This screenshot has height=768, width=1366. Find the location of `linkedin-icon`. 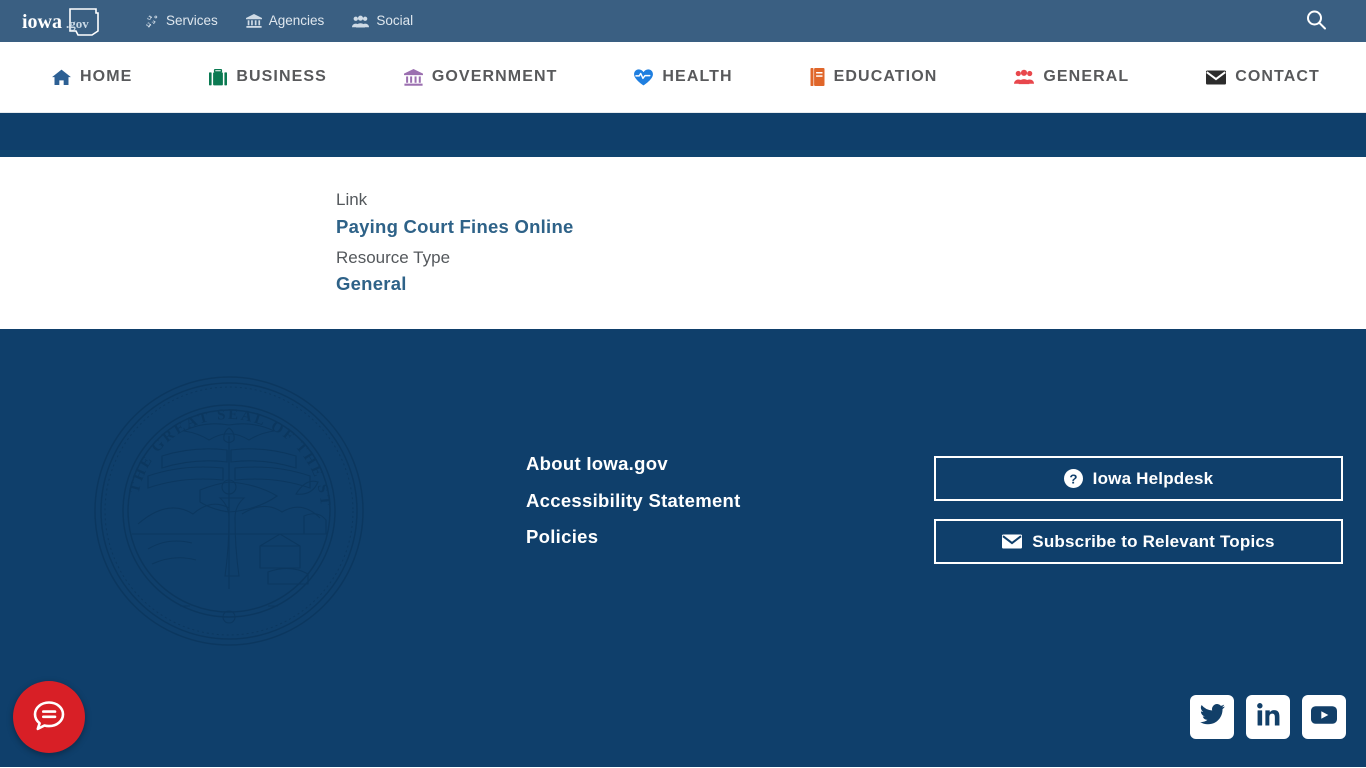

linkedin-icon is located at coordinates (1268, 717).